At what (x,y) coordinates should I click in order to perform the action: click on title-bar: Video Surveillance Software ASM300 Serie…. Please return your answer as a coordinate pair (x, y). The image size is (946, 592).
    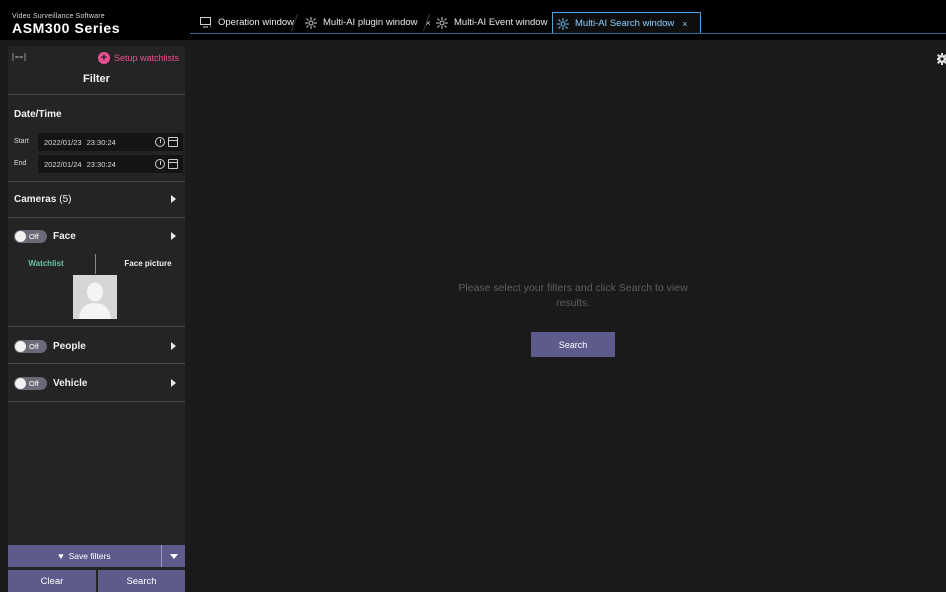
    Looking at the image, I should click on (473, 20).